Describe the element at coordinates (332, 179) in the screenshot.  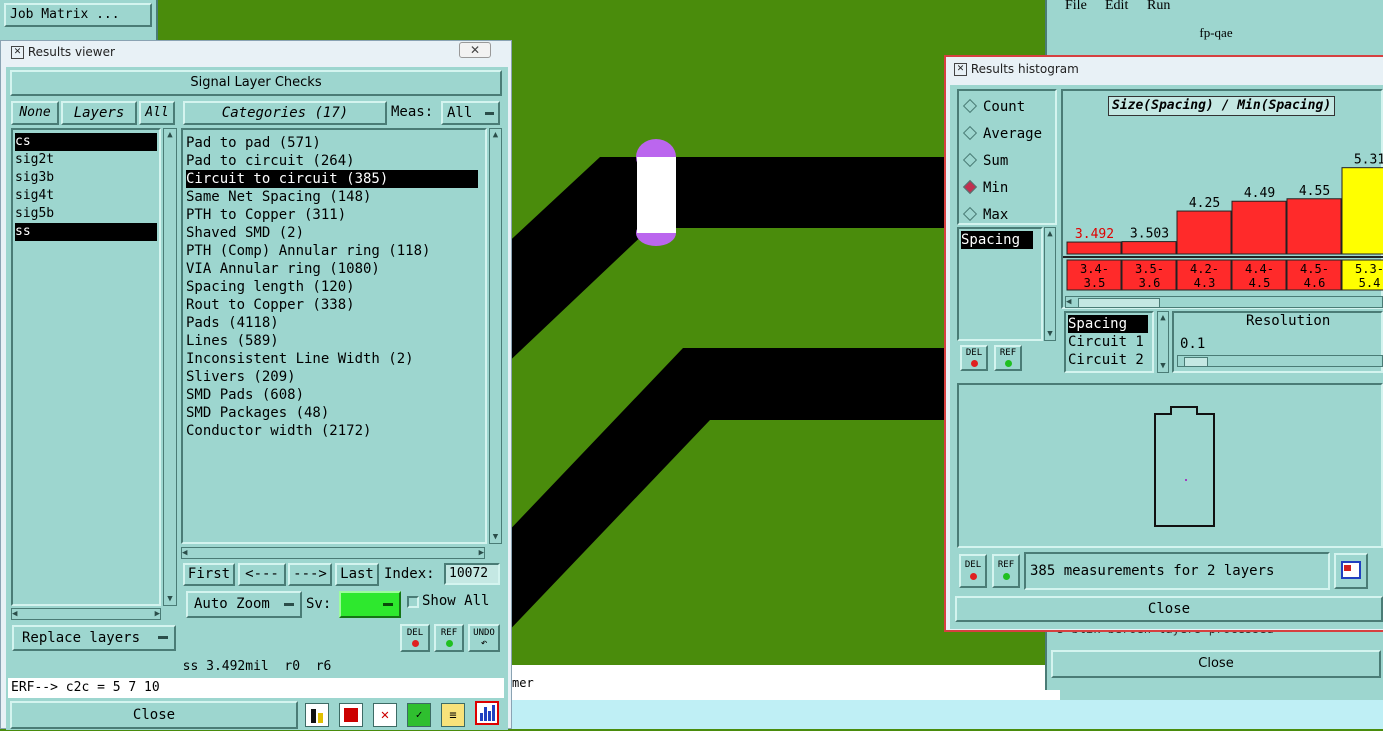
I see `category-item-selected: Circuit to circuit (385)` at that location.